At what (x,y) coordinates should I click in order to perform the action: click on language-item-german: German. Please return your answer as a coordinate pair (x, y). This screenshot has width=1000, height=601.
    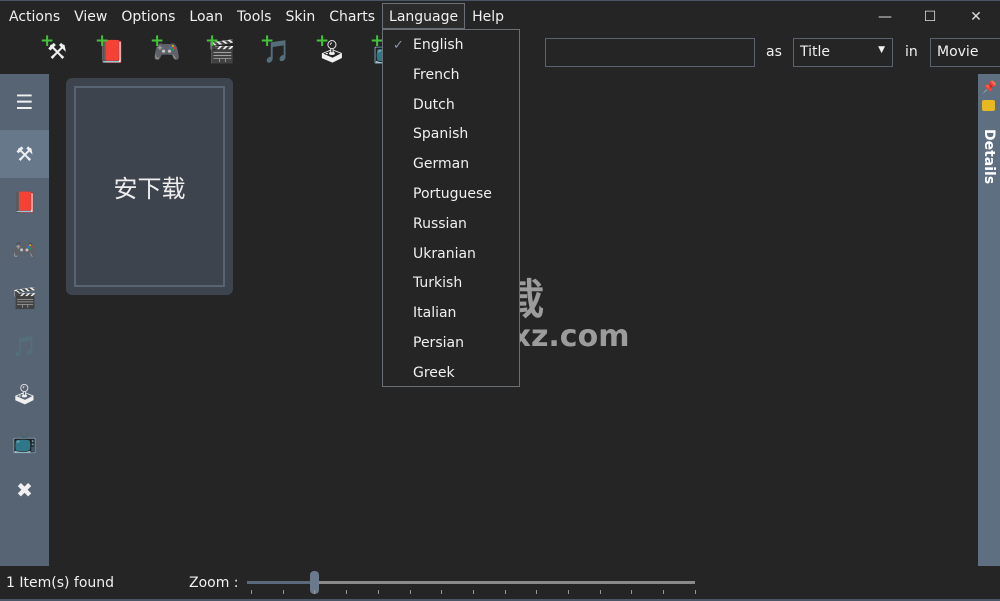
    Looking at the image, I should click on (451, 165).